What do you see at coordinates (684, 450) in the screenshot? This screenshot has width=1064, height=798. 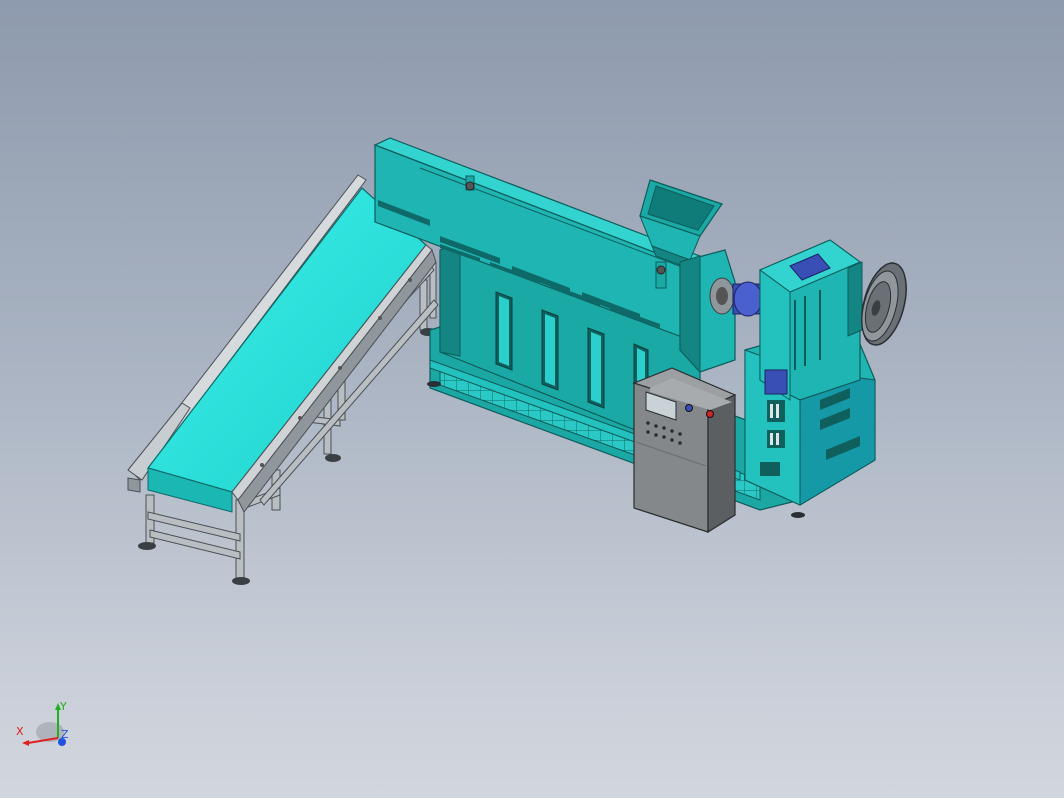 I see `control-cabinet` at bounding box center [684, 450].